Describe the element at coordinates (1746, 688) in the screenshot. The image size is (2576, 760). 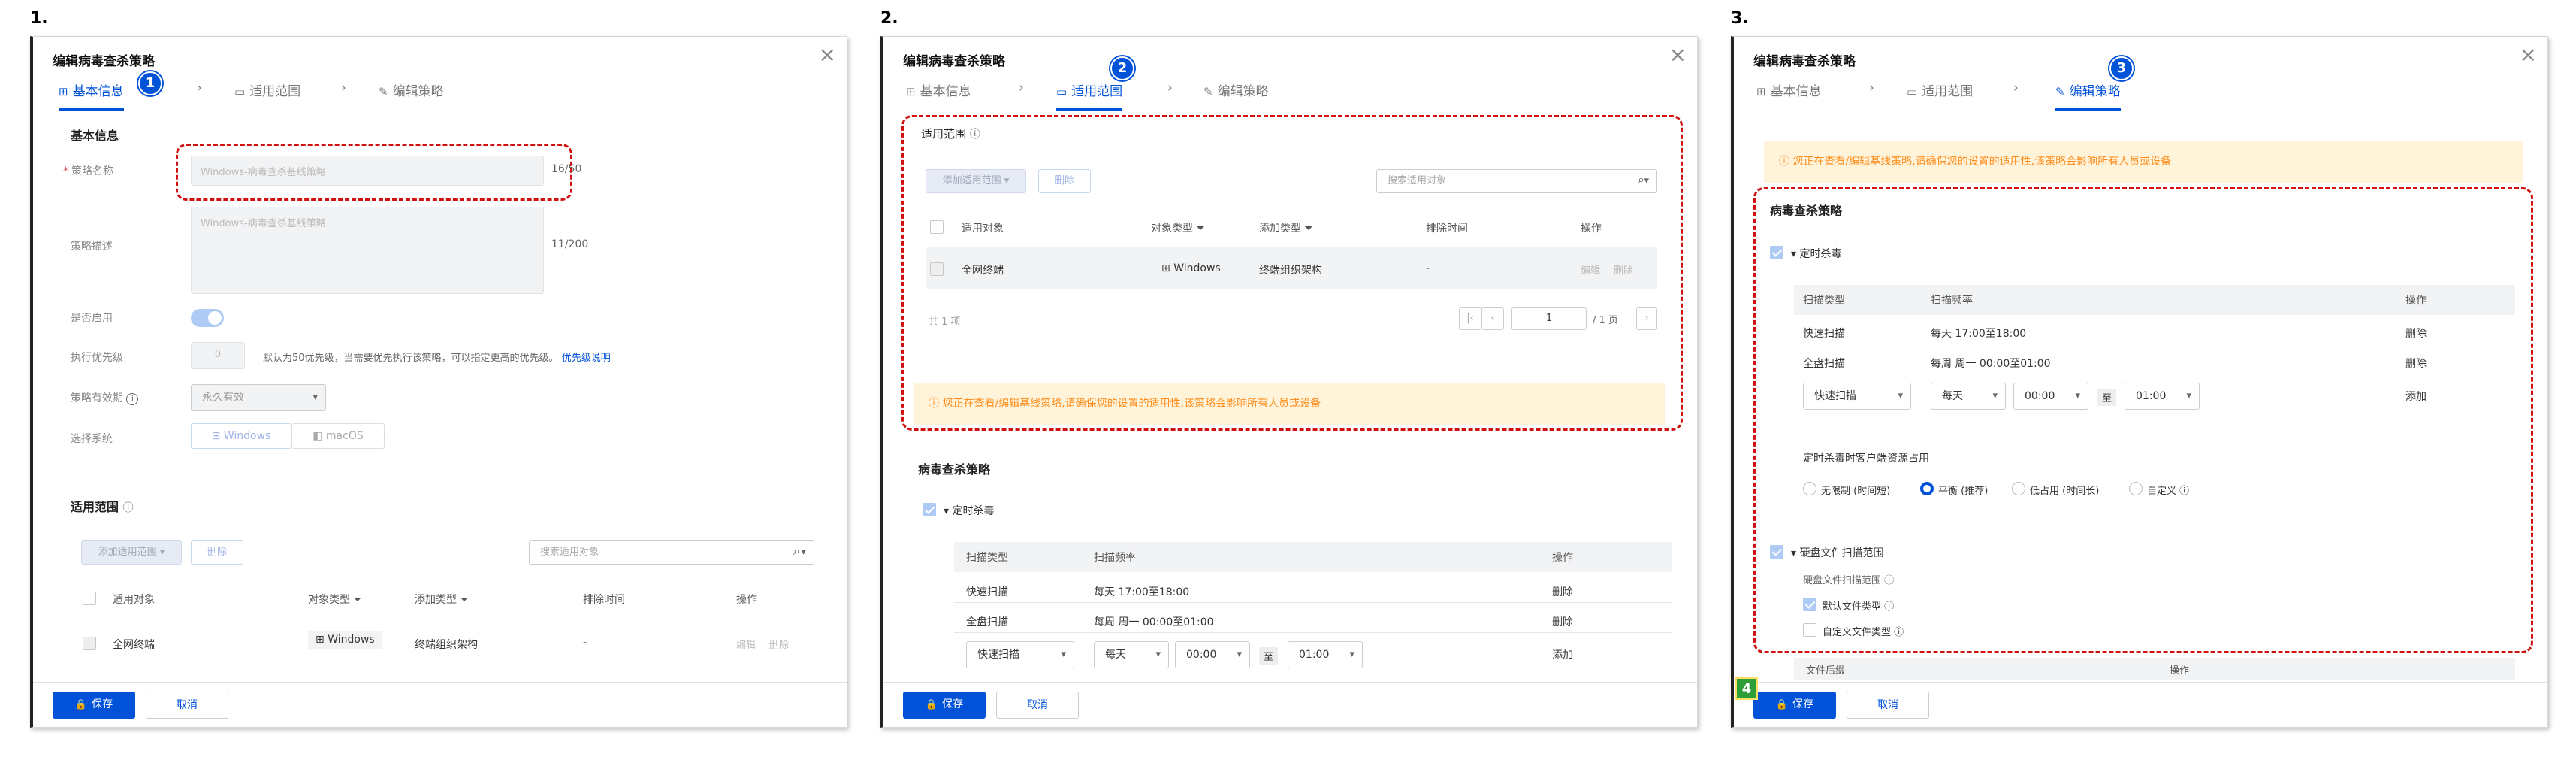
I see `step-4-badge: 4` at that location.